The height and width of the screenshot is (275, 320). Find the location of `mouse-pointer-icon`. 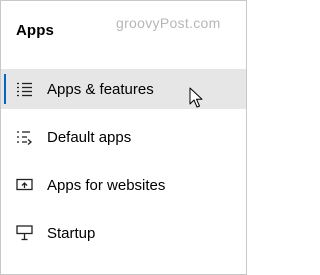

mouse-pointer-icon is located at coordinates (197, 98).